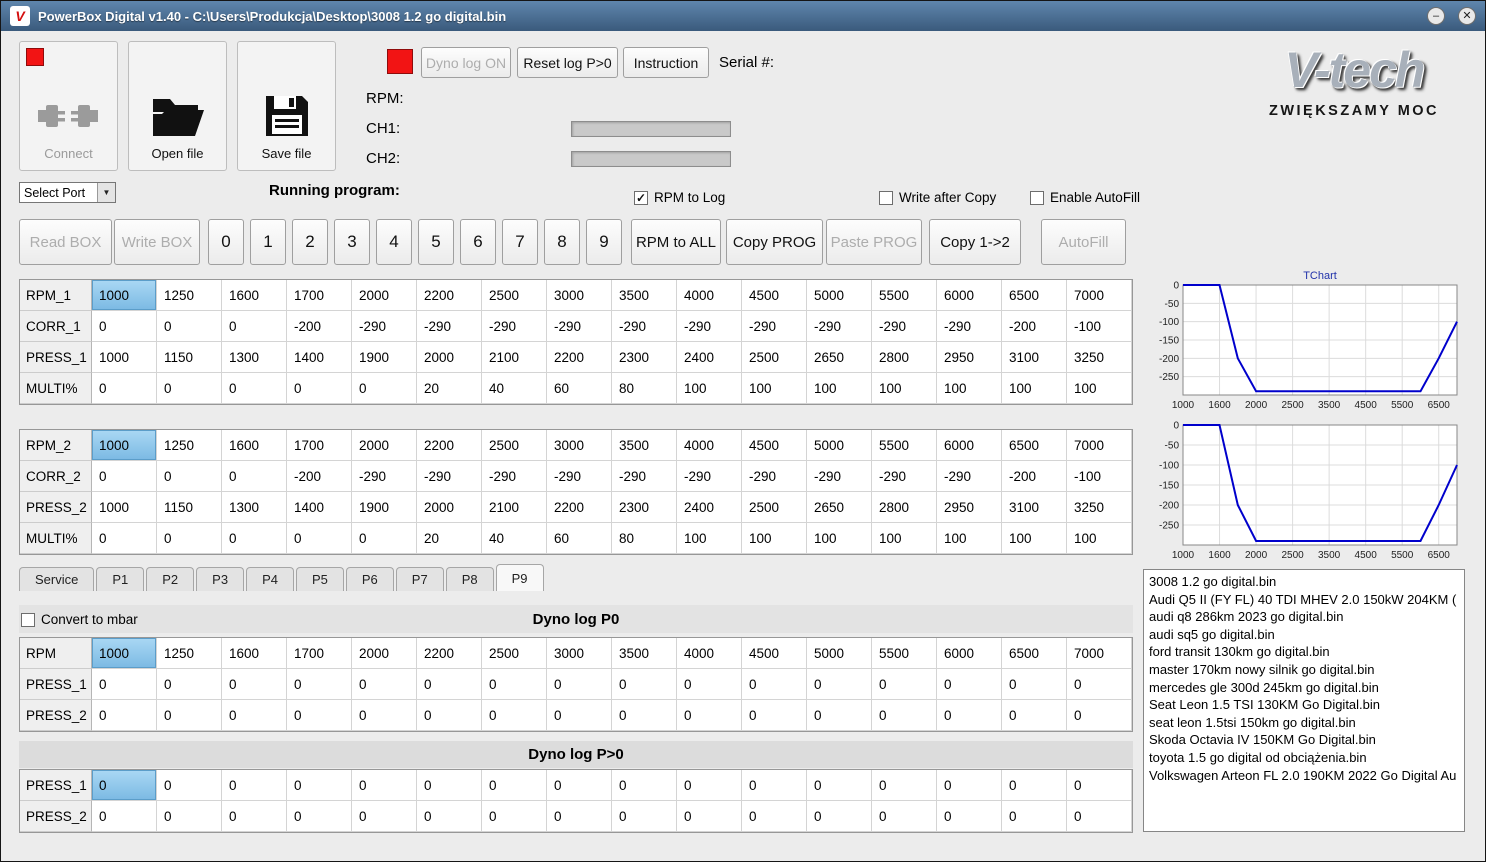 The image size is (1486, 862). Describe the element at coordinates (1304, 670) in the screenshot. I see `file-list-item: master 170km nowy silnik go digital.bin` at that location.